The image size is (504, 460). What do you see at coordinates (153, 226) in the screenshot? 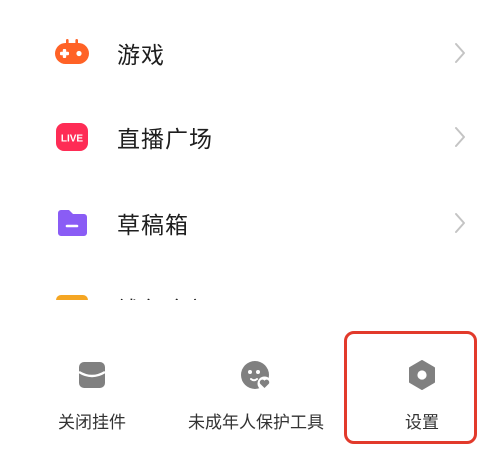
I see `menu-item-label: 草稿箱` at bounding box center [153, 226].